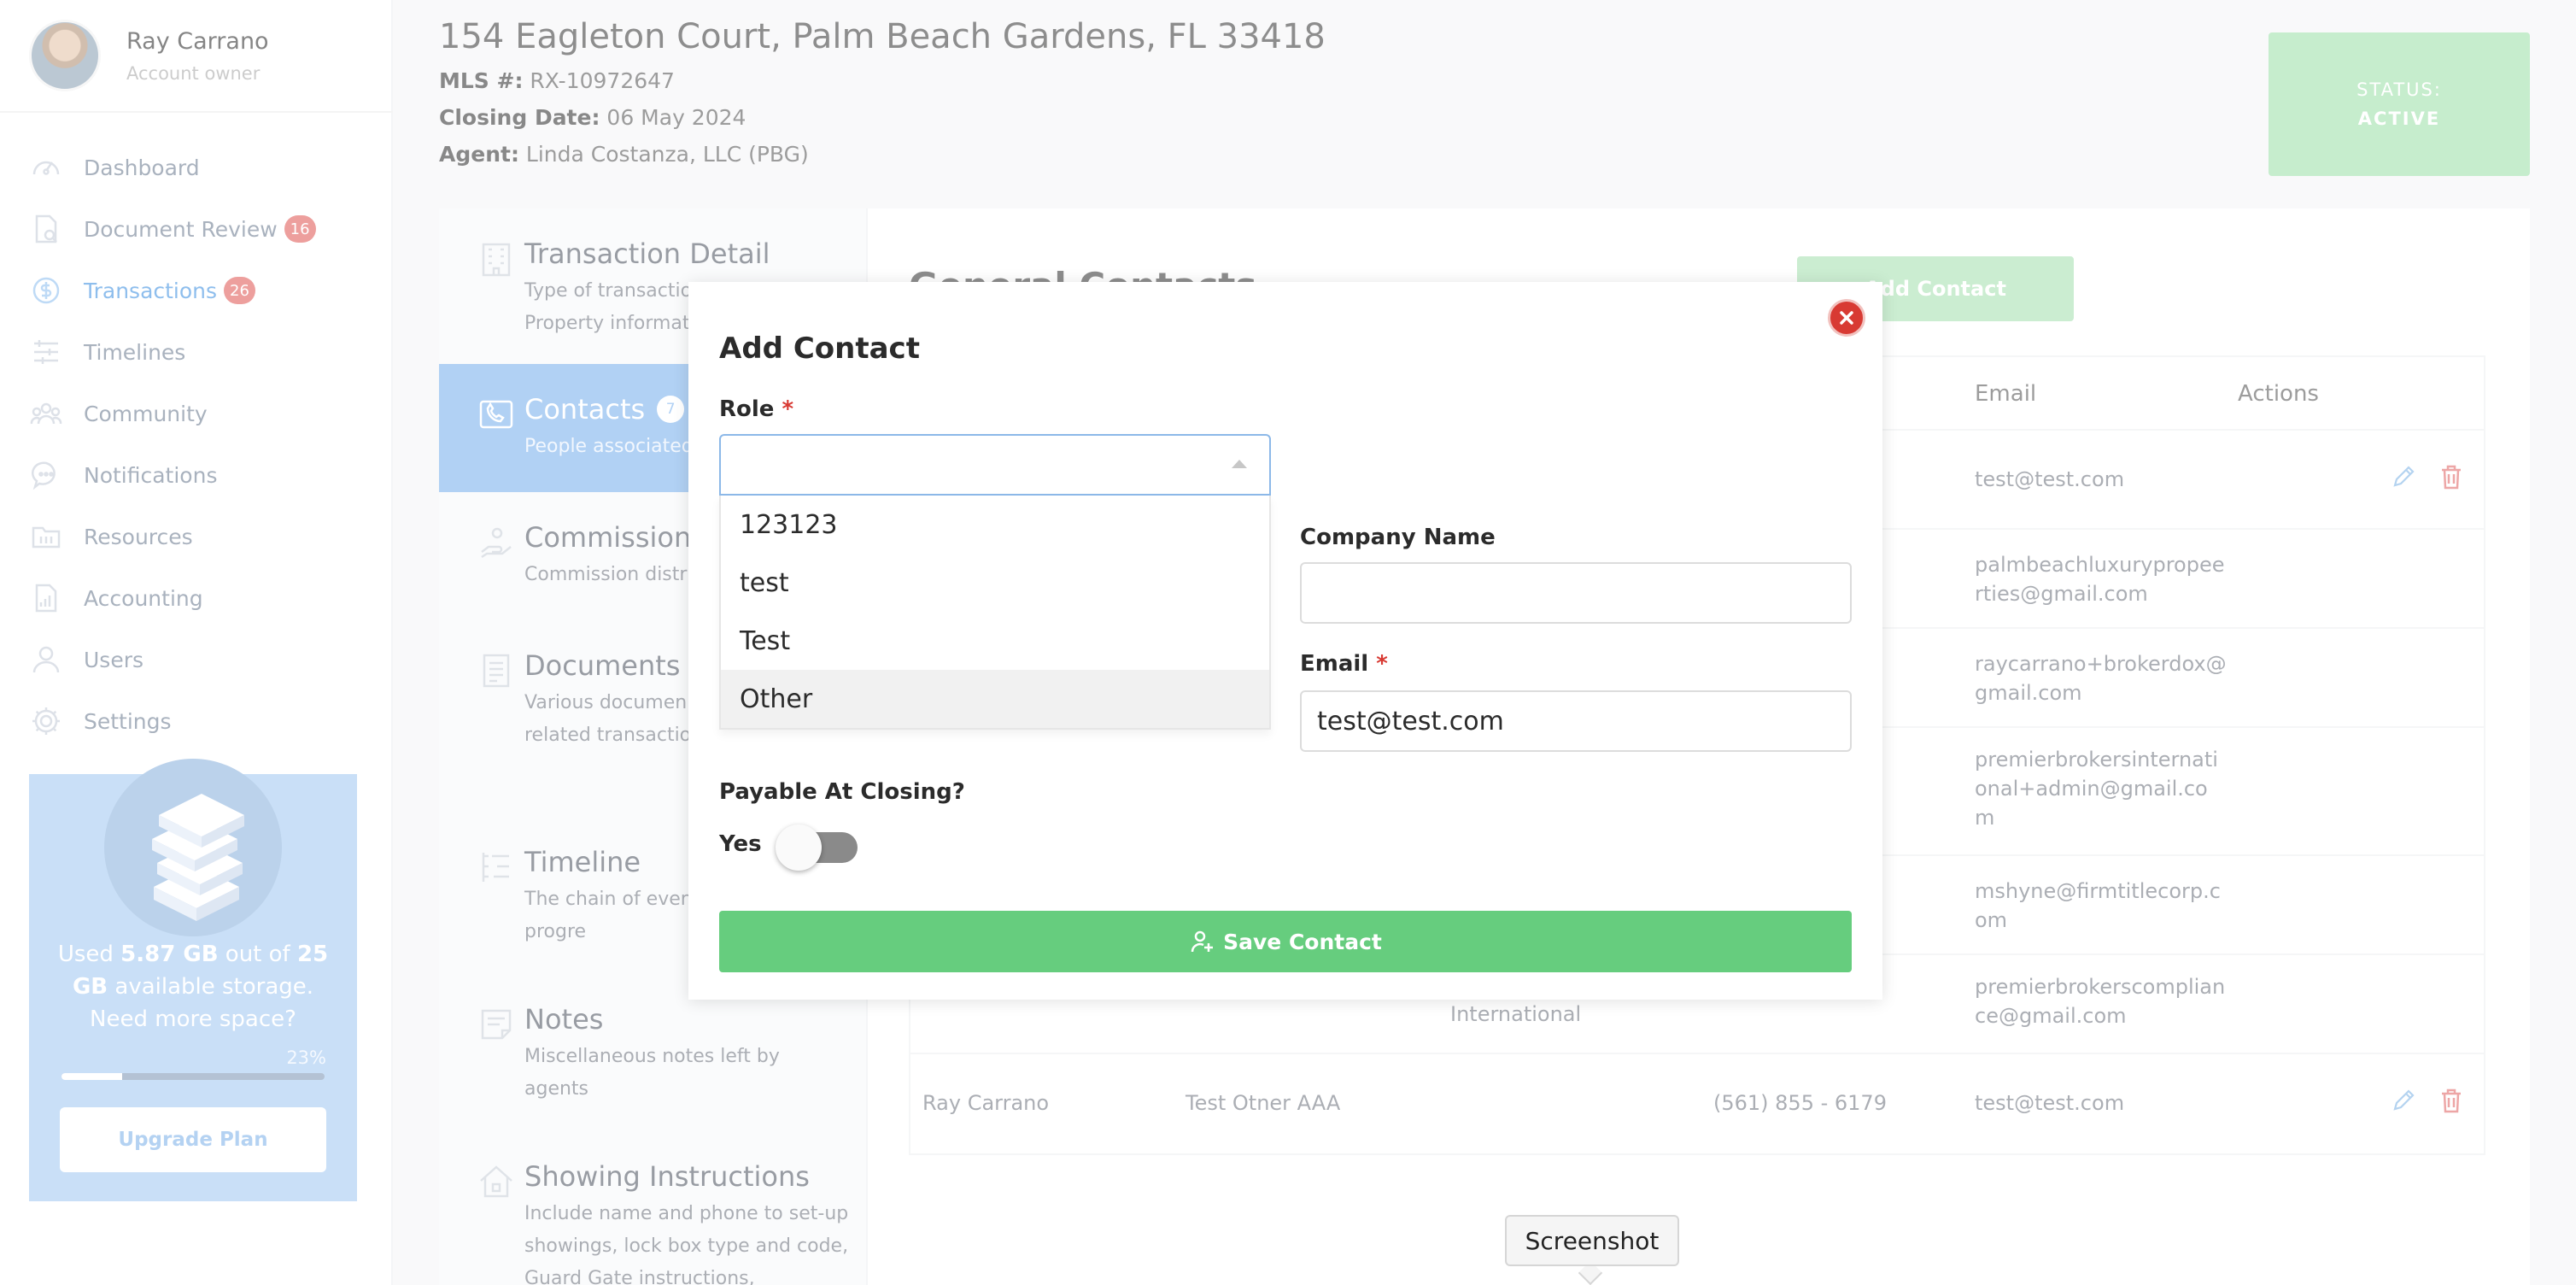  I want to click on role-label: Role *, so click(756, 409).